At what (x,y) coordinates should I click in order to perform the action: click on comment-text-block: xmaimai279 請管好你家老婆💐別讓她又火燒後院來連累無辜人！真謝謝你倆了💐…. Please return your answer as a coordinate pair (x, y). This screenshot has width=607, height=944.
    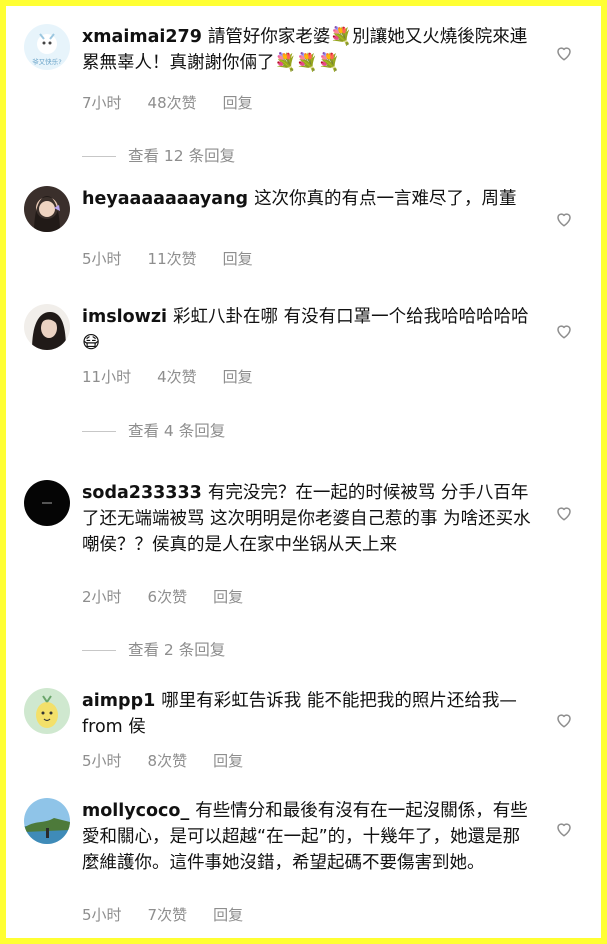
    Looking at the image, I should click on (307, 50).